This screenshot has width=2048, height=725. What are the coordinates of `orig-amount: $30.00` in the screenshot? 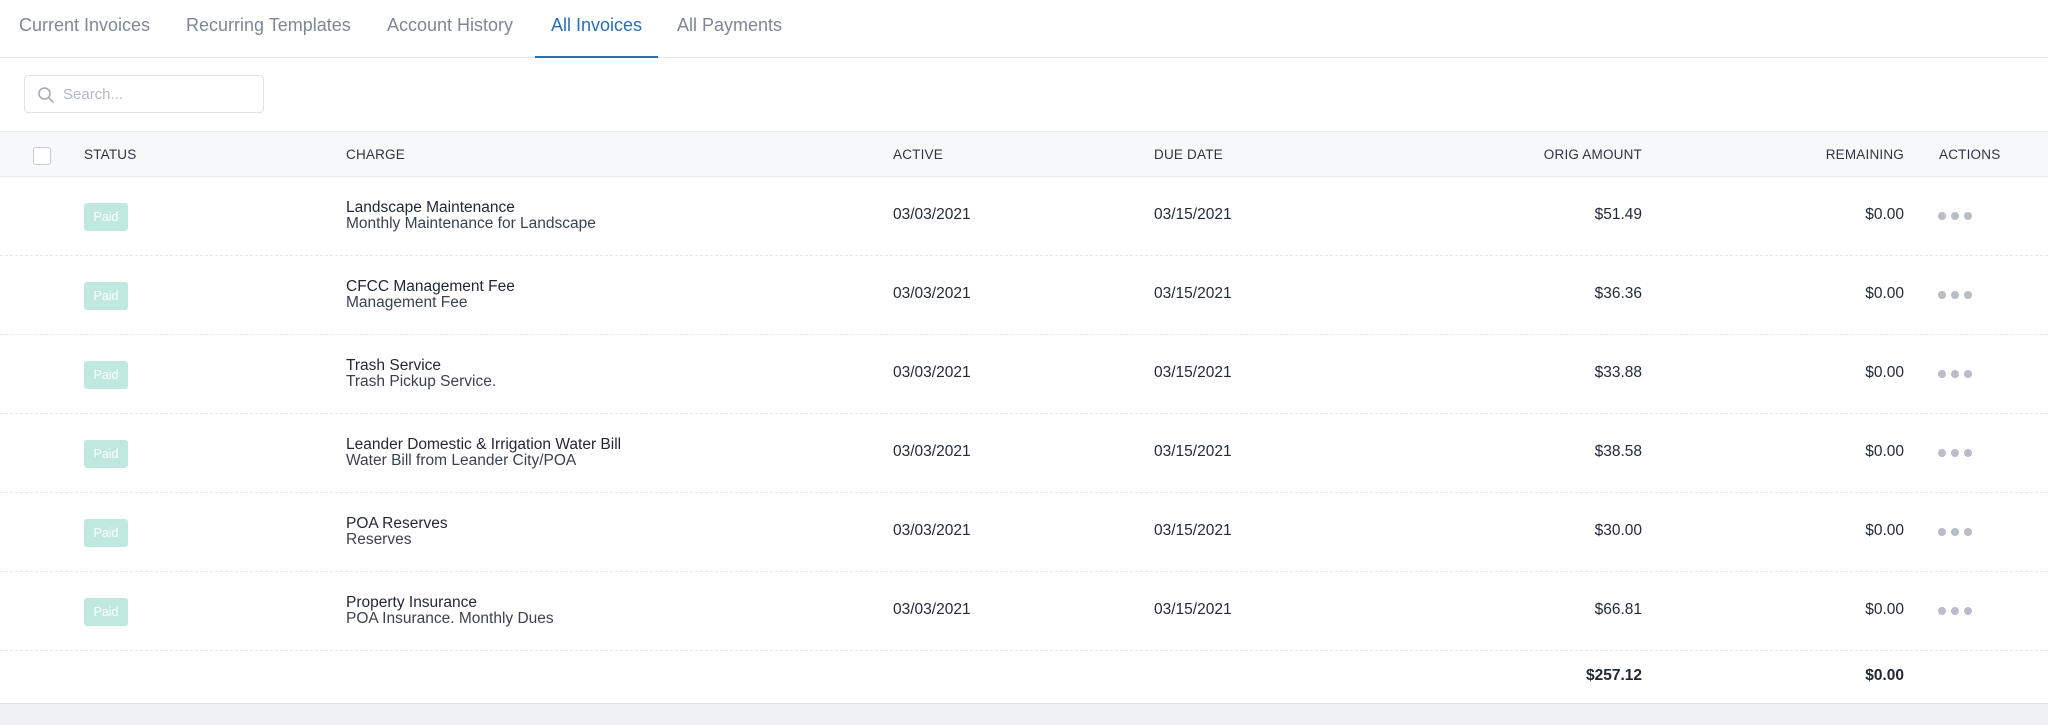 It's located at (1618, 530).